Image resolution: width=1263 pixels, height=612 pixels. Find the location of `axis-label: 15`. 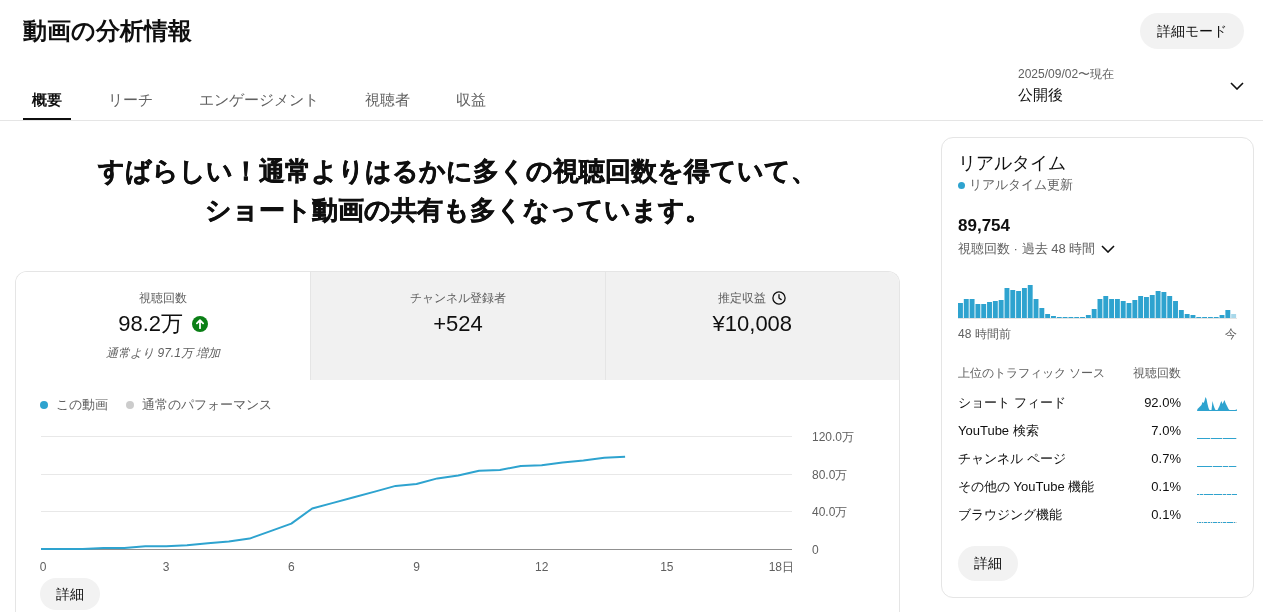

axis-label: 15 is located at coordinates (667, 567).